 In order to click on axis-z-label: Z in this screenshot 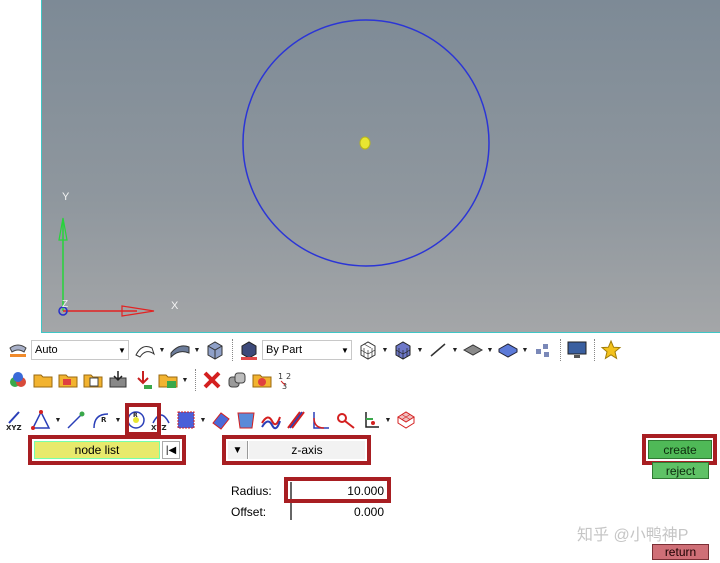, I will do `click(65, 304)`.